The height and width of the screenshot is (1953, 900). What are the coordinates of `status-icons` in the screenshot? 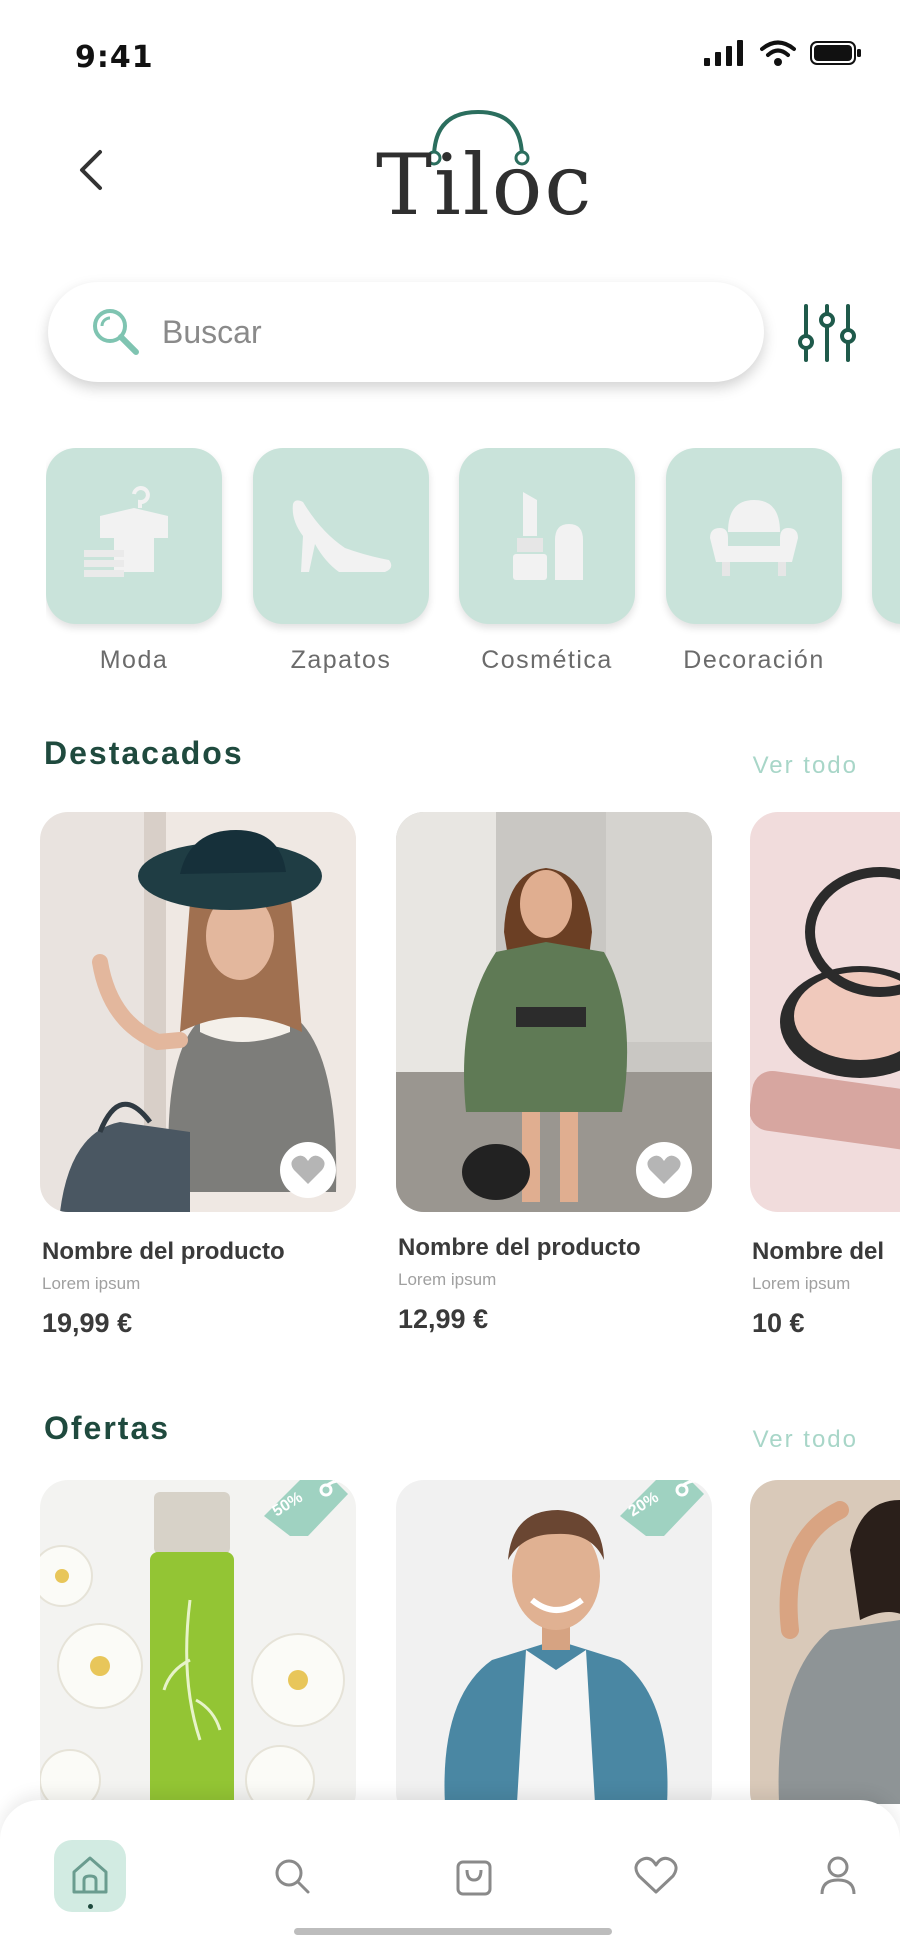 It's located at (783, 53).